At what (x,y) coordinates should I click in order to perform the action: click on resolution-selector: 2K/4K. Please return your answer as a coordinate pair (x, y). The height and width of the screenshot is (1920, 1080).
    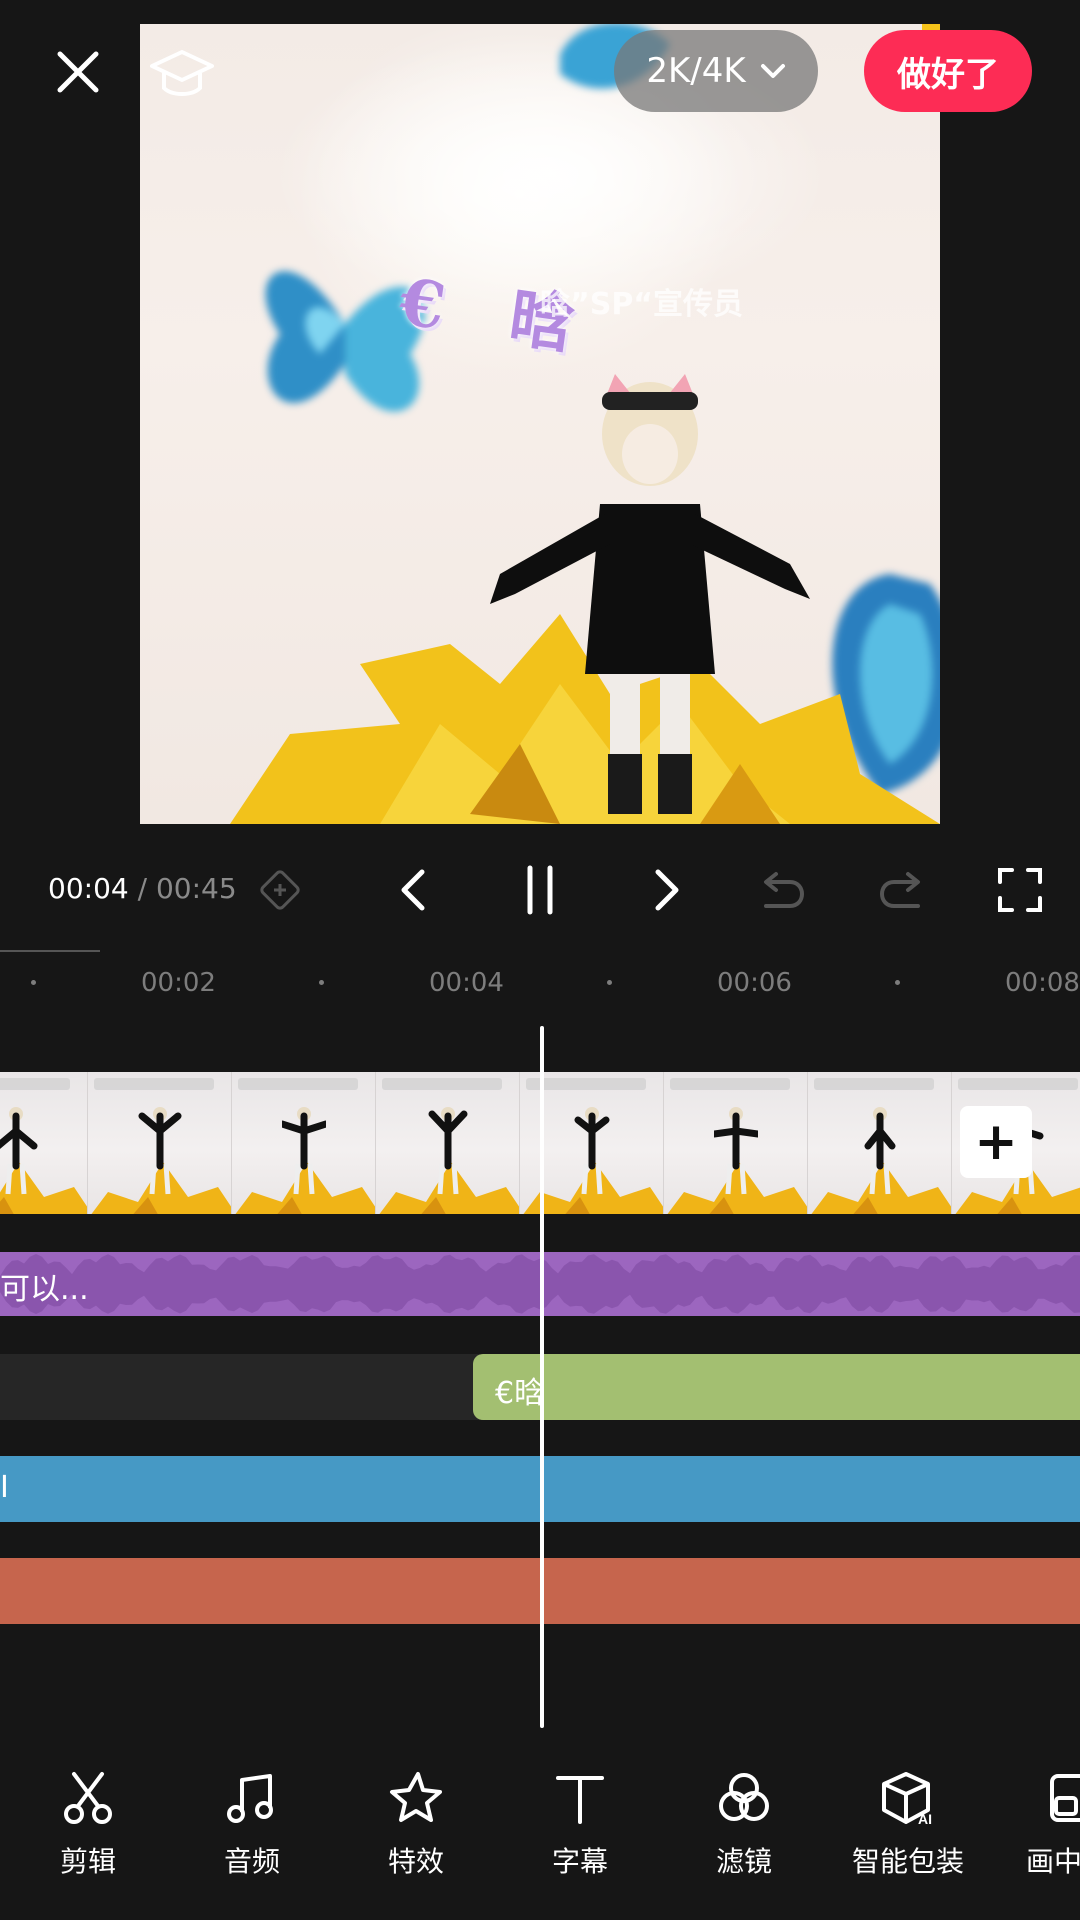
    Looking at the image, I should click on (716, 71).